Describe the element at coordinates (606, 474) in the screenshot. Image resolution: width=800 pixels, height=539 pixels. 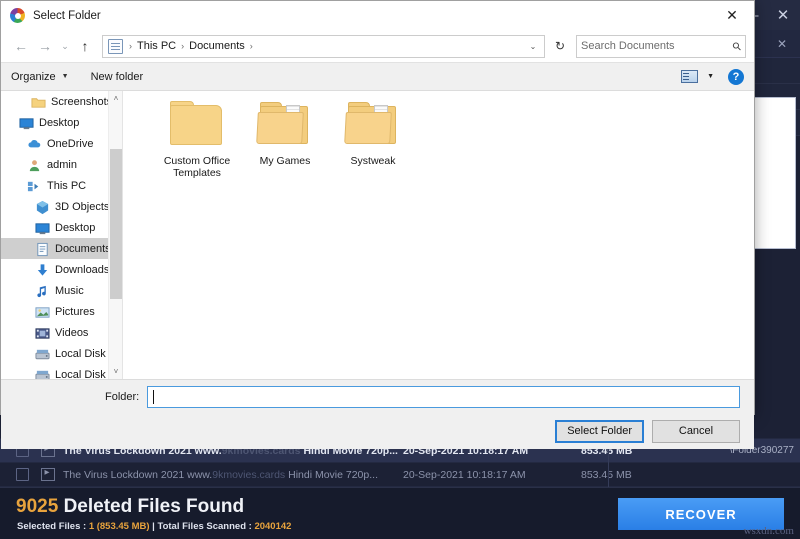
I see `file-size: 853.45 MB` at that location.